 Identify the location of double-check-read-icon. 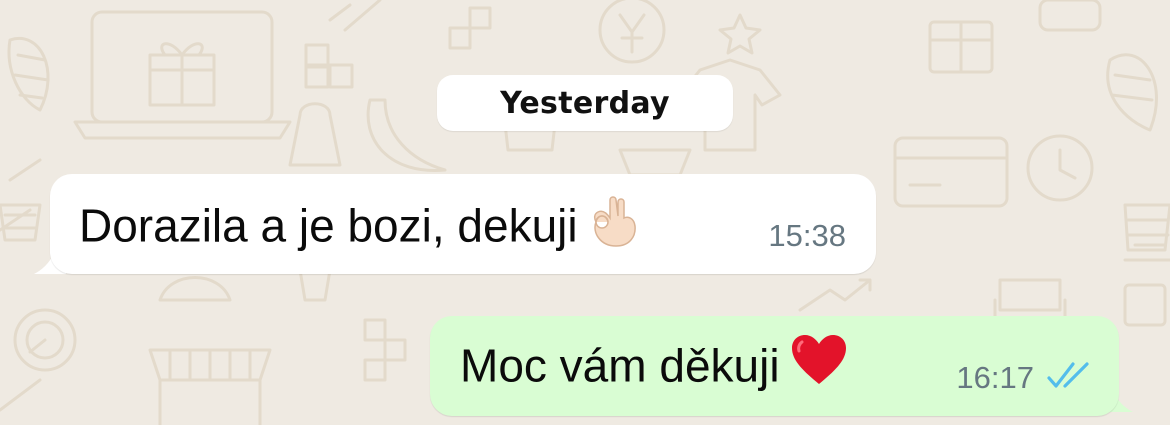
(1068, 375).